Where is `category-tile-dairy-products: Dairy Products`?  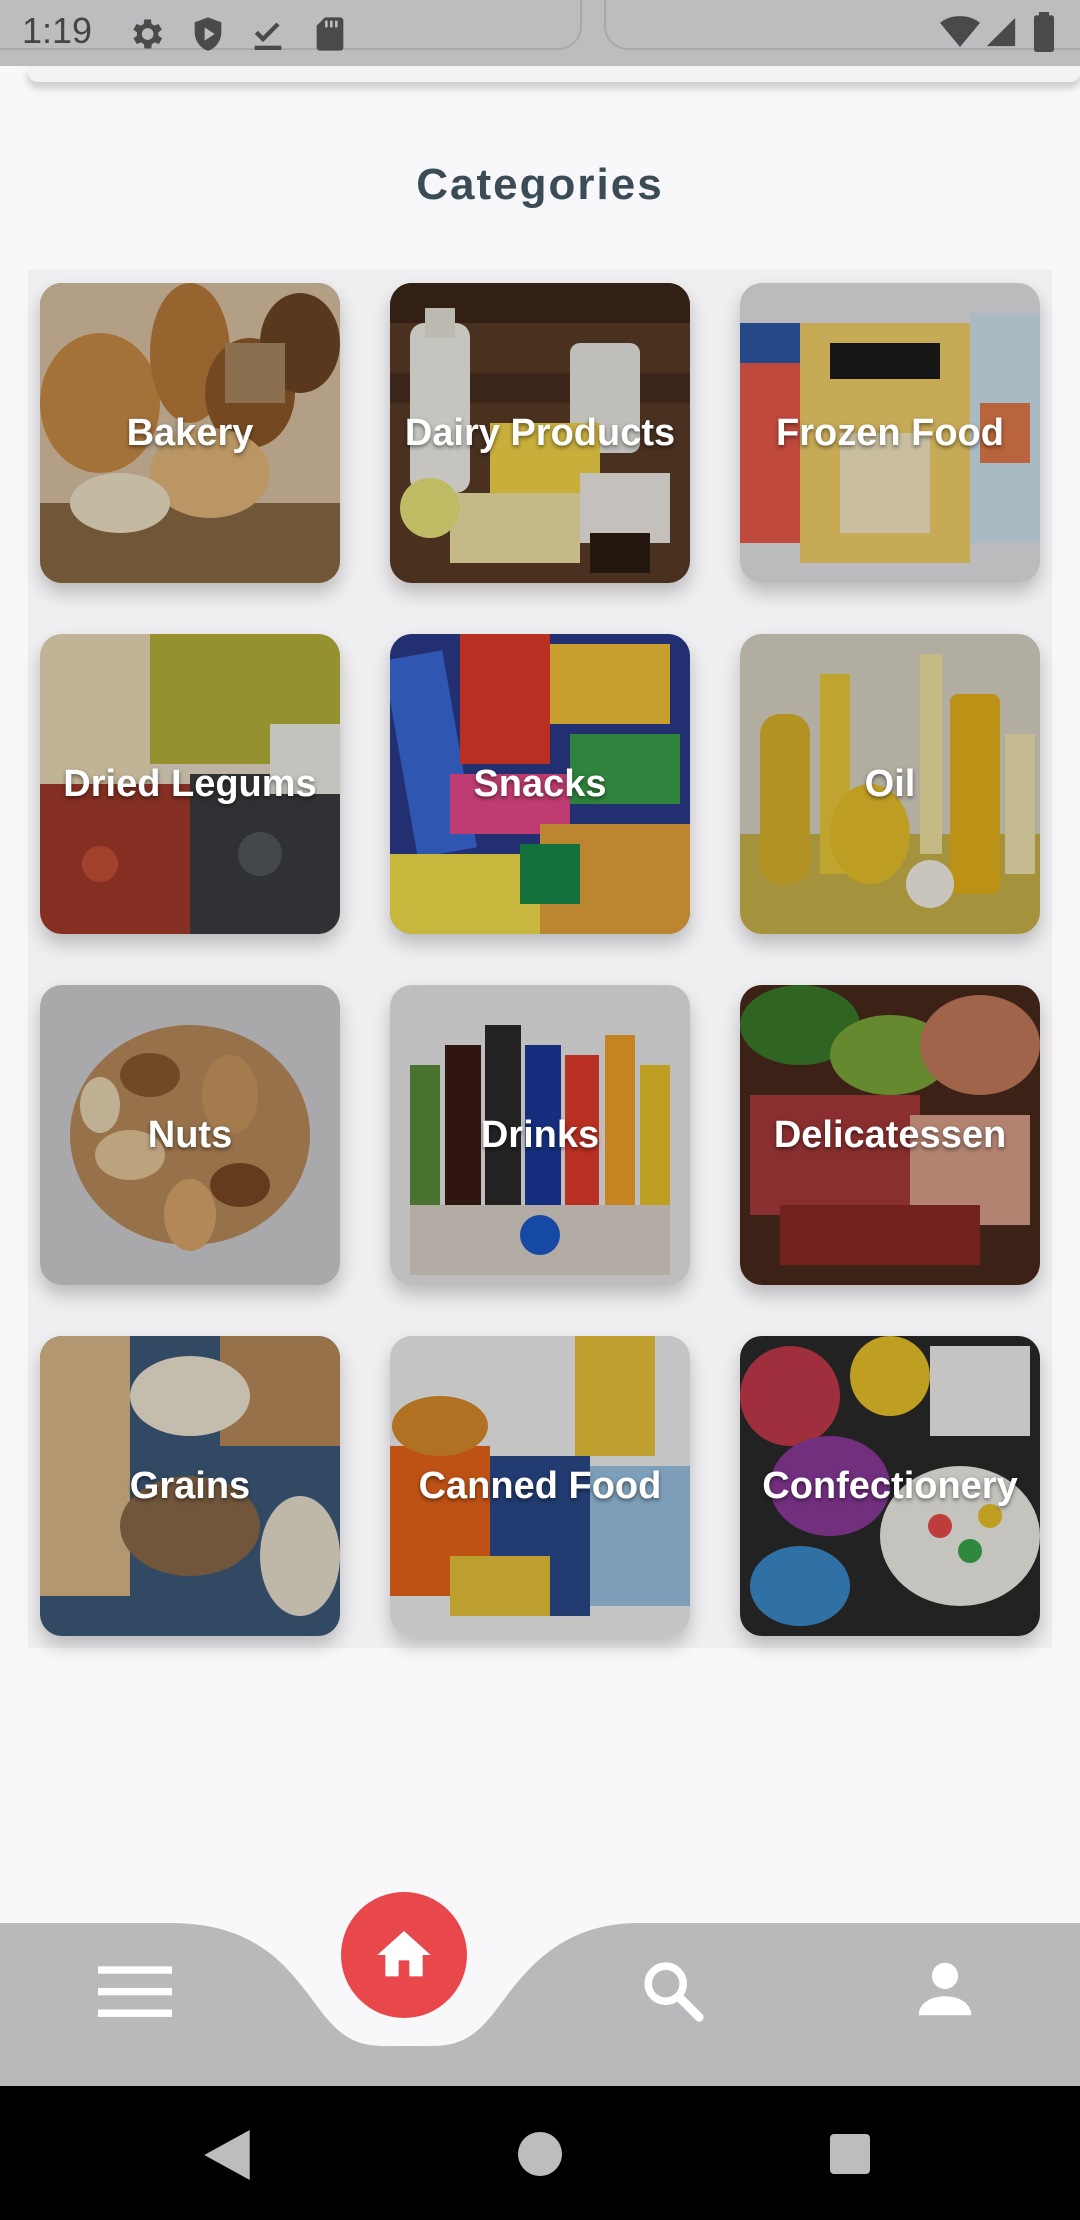 category-tile-dairy-products: Dairy Products is located at coordinates (540, 433).